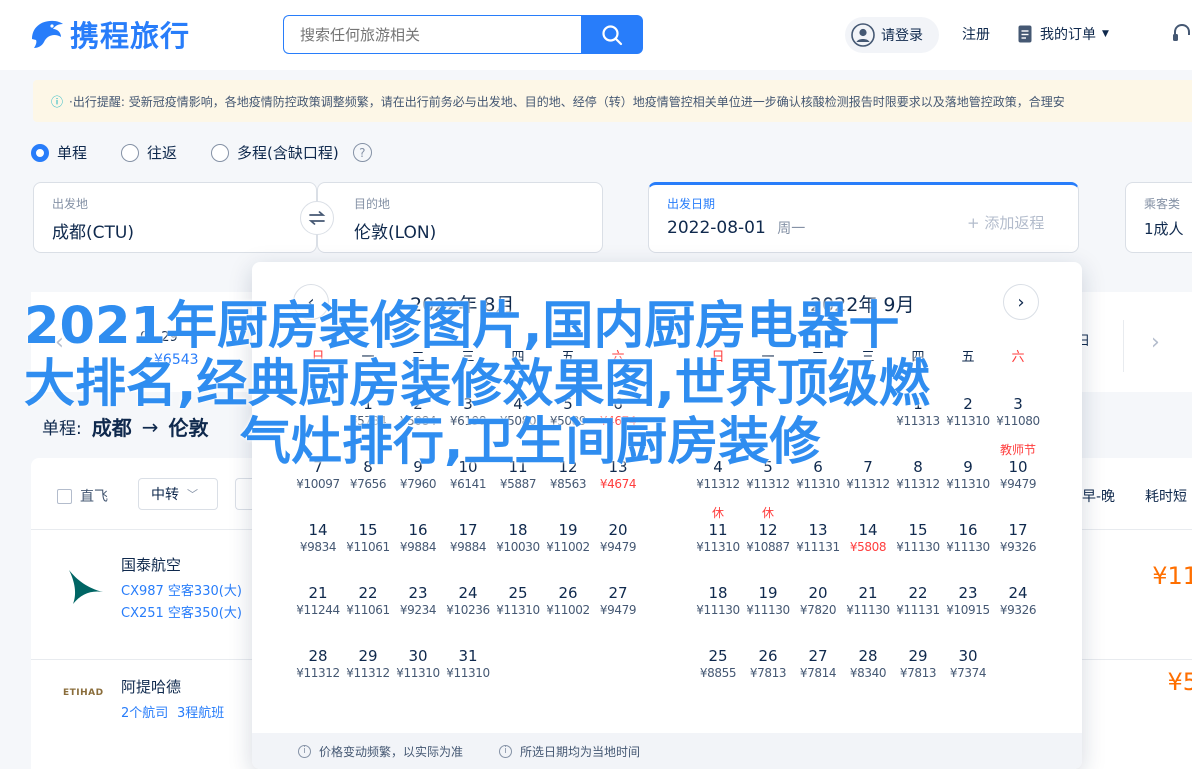  What do you see at coordinates (318, 410) in the screenshot?
I see `empty-day-cell` at bounding box center [318, 410].